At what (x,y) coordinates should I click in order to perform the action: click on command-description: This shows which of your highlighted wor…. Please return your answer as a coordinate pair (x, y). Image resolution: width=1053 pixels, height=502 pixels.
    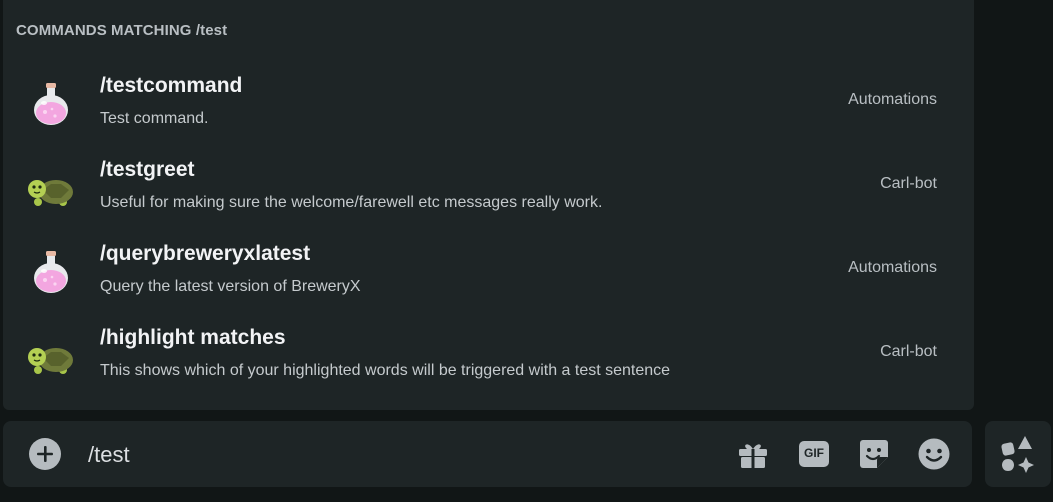
    Looking at the image, I should click on (385, 370).